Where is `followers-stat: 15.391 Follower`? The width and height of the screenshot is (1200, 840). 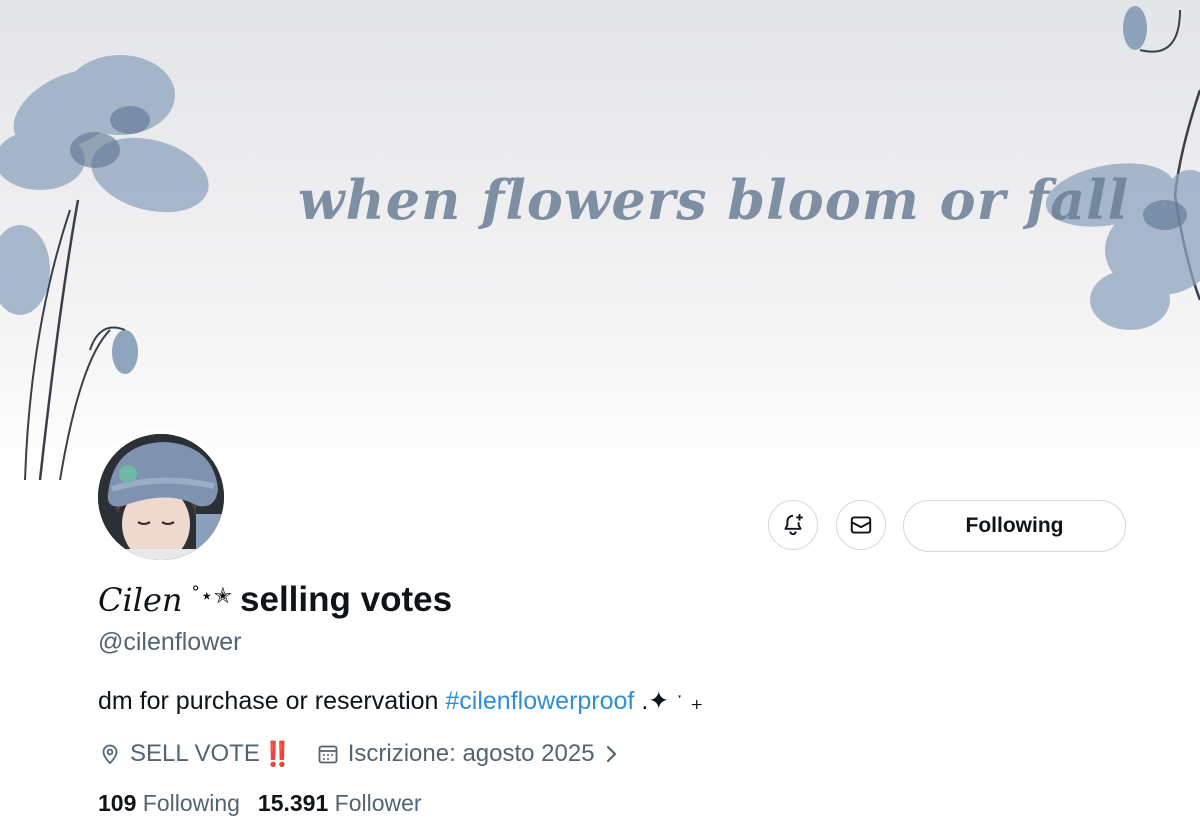 followers-stat: 15.391 Follower is located at coordinates (340, 803).